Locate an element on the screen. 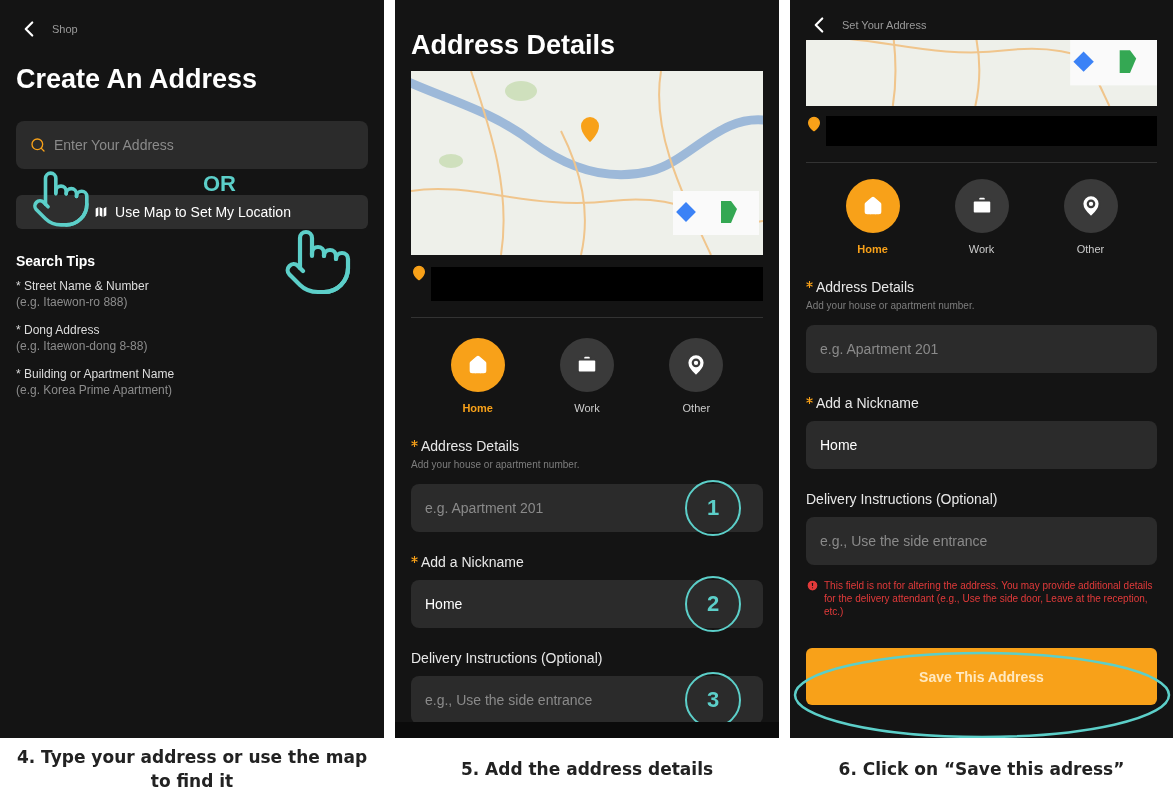  page-title: Address Details is located at coordinates (514, 45).